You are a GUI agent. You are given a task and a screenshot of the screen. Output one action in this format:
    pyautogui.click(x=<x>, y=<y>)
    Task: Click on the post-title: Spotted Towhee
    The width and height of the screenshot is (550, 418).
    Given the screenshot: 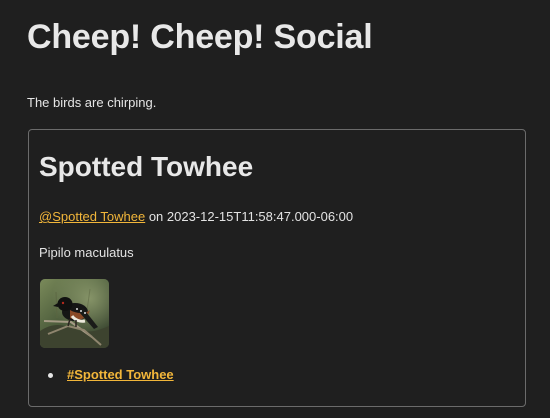 What is the action you would take?
    pyautogui.click(x=146, y=166)
    